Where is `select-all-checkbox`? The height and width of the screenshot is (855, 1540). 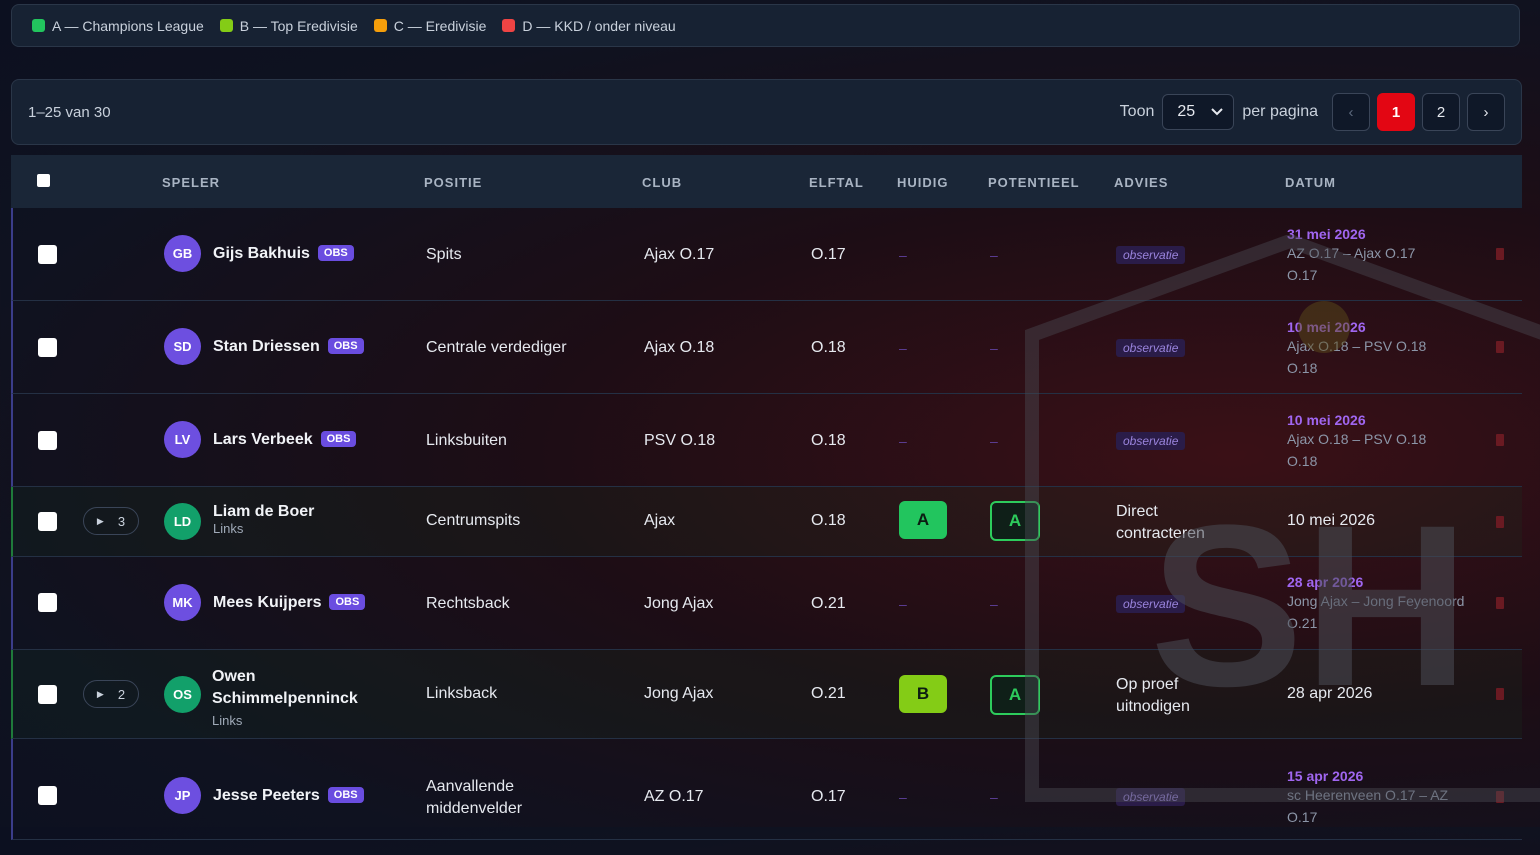
select-all-checkbox is located at coordinates (43, 180).